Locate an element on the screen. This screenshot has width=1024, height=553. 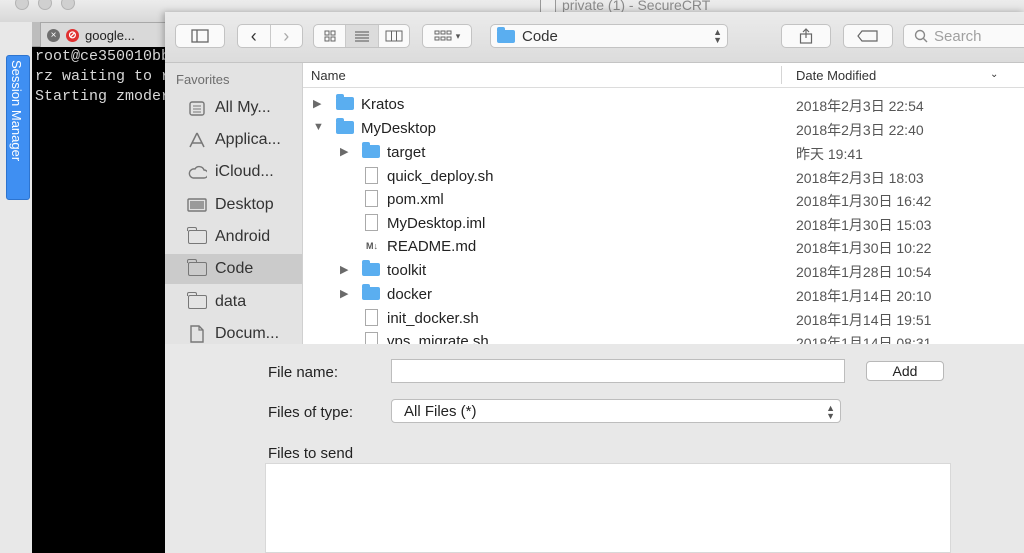
disconnected-icon: ⊘ is located at coordinates (72, 35).